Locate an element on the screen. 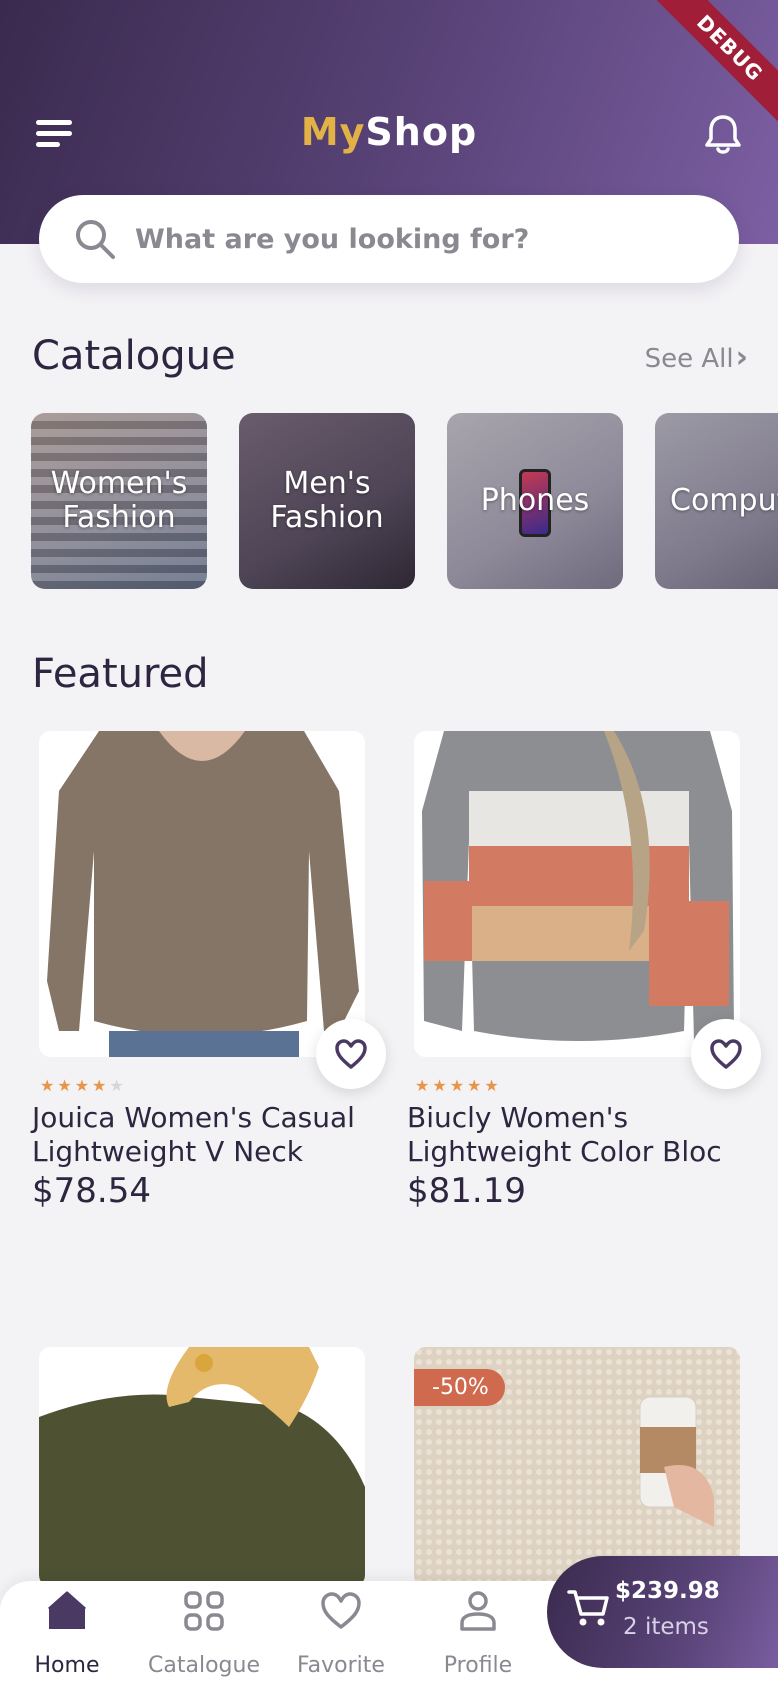  nav-label: Profile is located at coordinates (478, 1665).